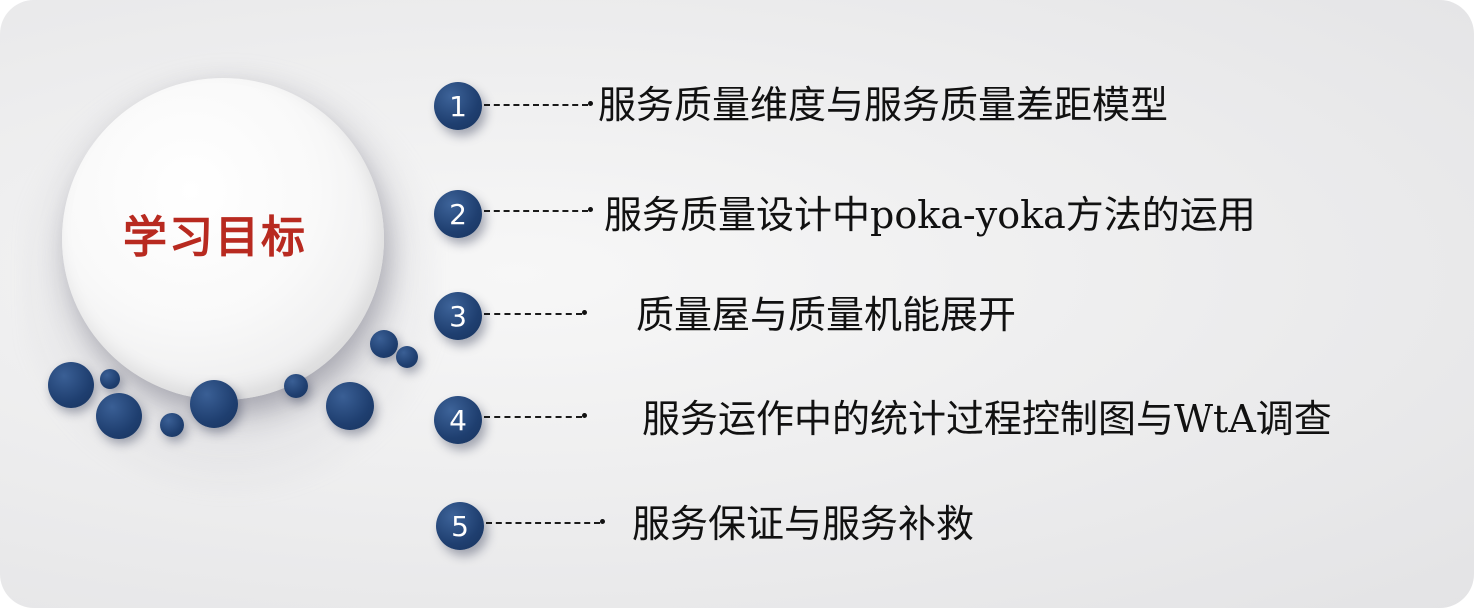 The width and height of the screenshot is (1474, 608). What do you see at coordinates (458, 214) in the screenshot?
I see `item-number-2: 2` at bounding box center [458, 214].